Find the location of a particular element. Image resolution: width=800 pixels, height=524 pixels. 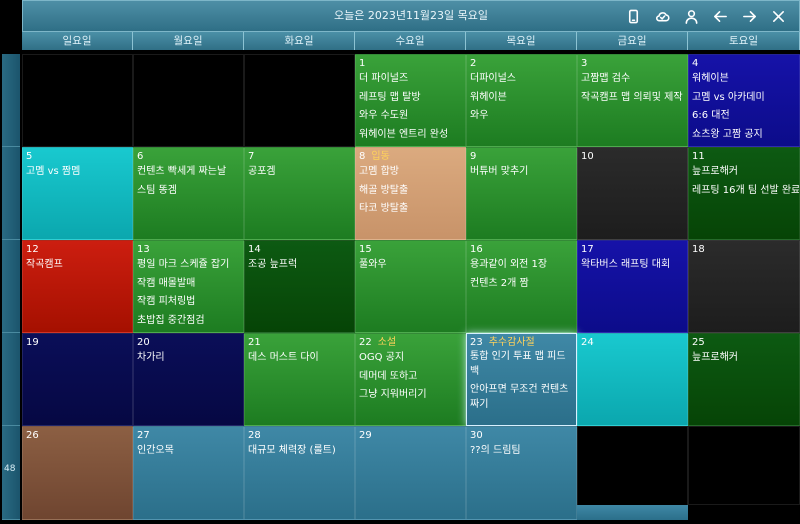

calendar-event: 통합 인기 투표 맵 피드백 is located at coordinates (521, 364).